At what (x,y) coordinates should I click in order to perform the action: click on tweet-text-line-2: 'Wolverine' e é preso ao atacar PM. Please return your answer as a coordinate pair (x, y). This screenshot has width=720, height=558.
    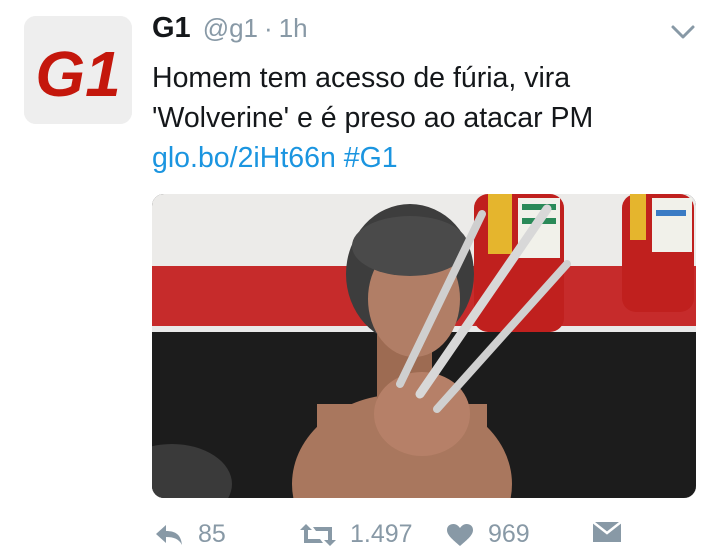
    Looking at the image, I should click on (373, 118).